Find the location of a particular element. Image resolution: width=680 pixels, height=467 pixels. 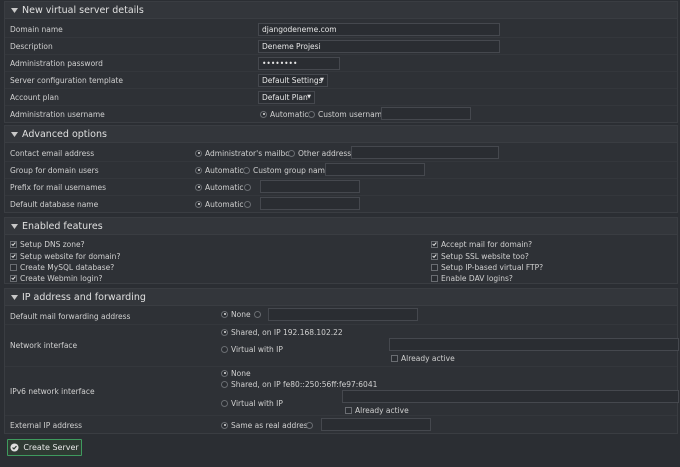

section-title: Advanced options is located at coordinates (64, 134).